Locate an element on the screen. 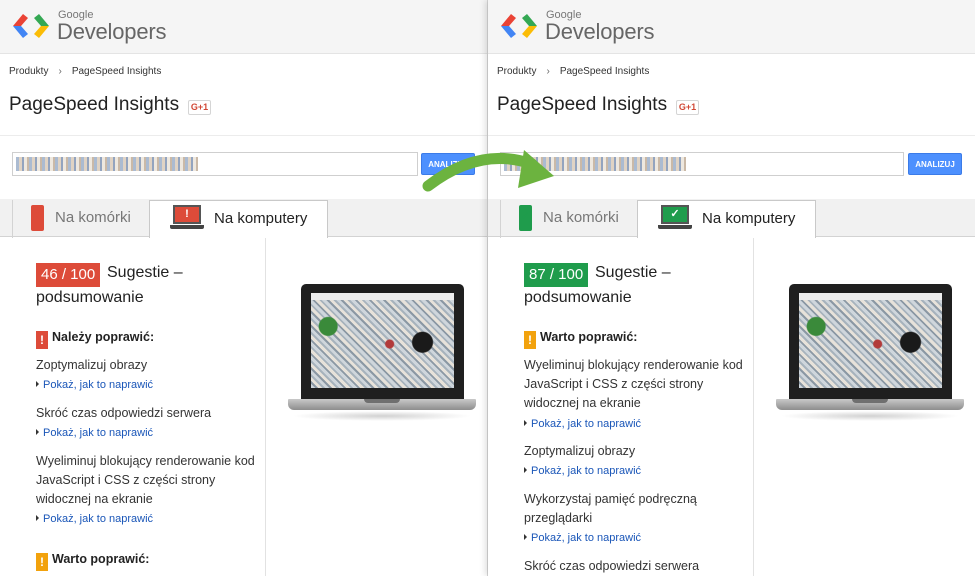  phone-icon: ! is located at coordinates (37, 218).